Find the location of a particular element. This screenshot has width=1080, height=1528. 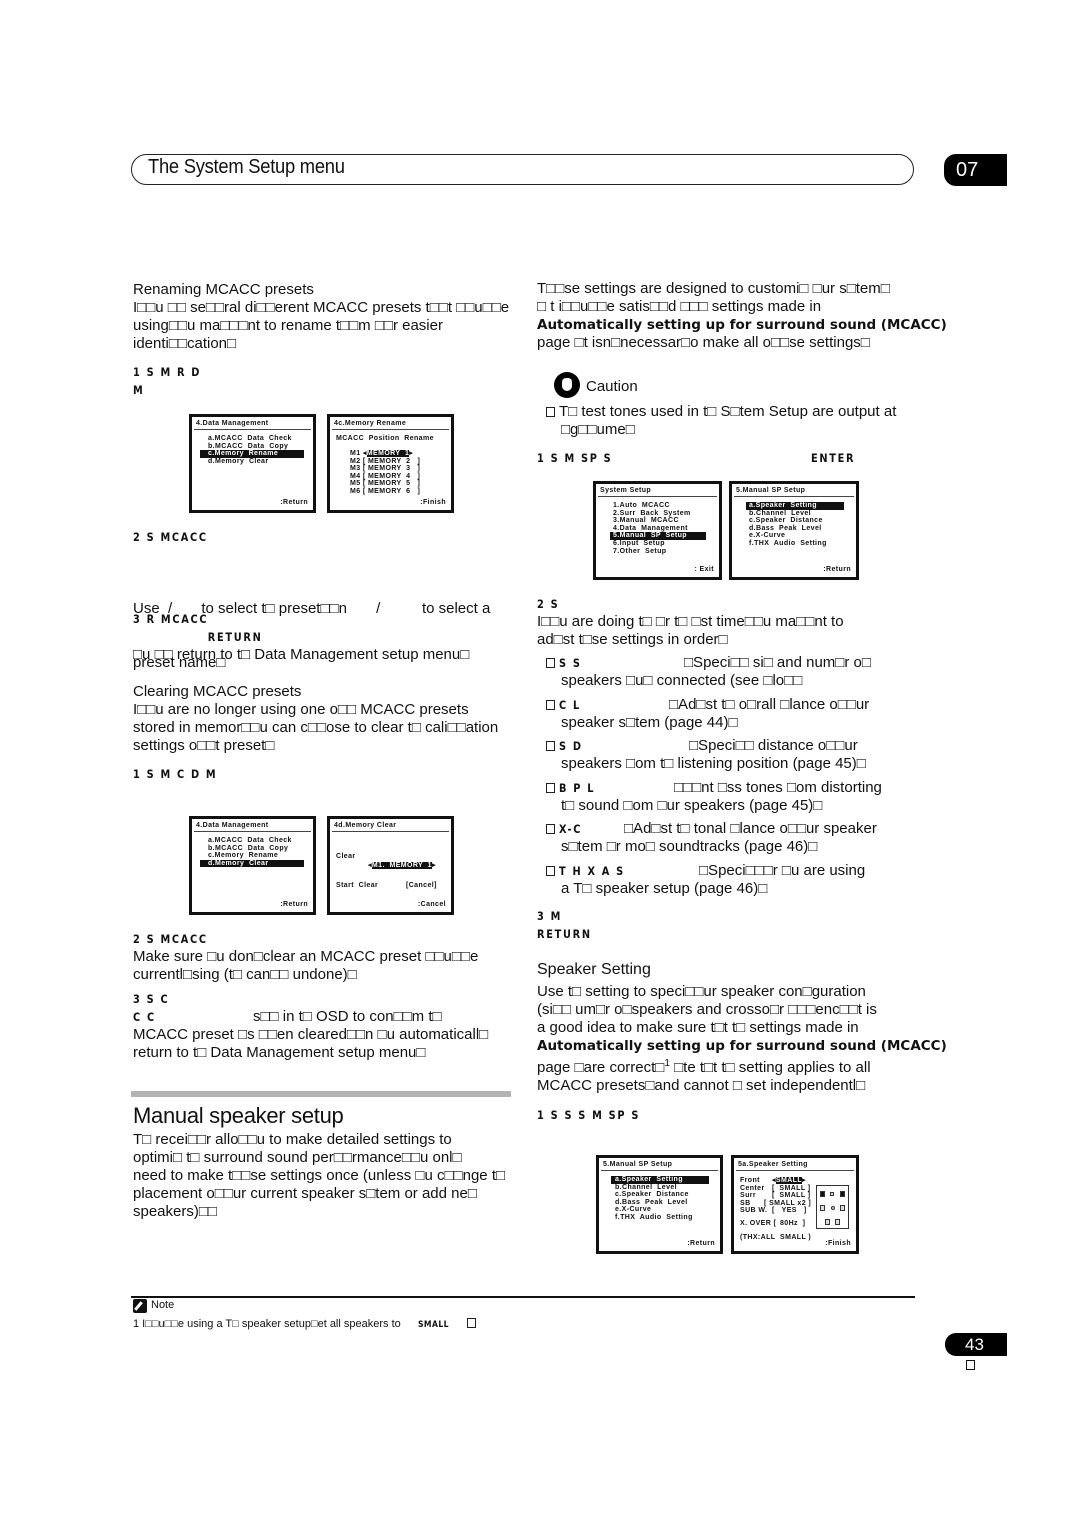

osd-clear-label: Clear is located at coordinates (346, 856).